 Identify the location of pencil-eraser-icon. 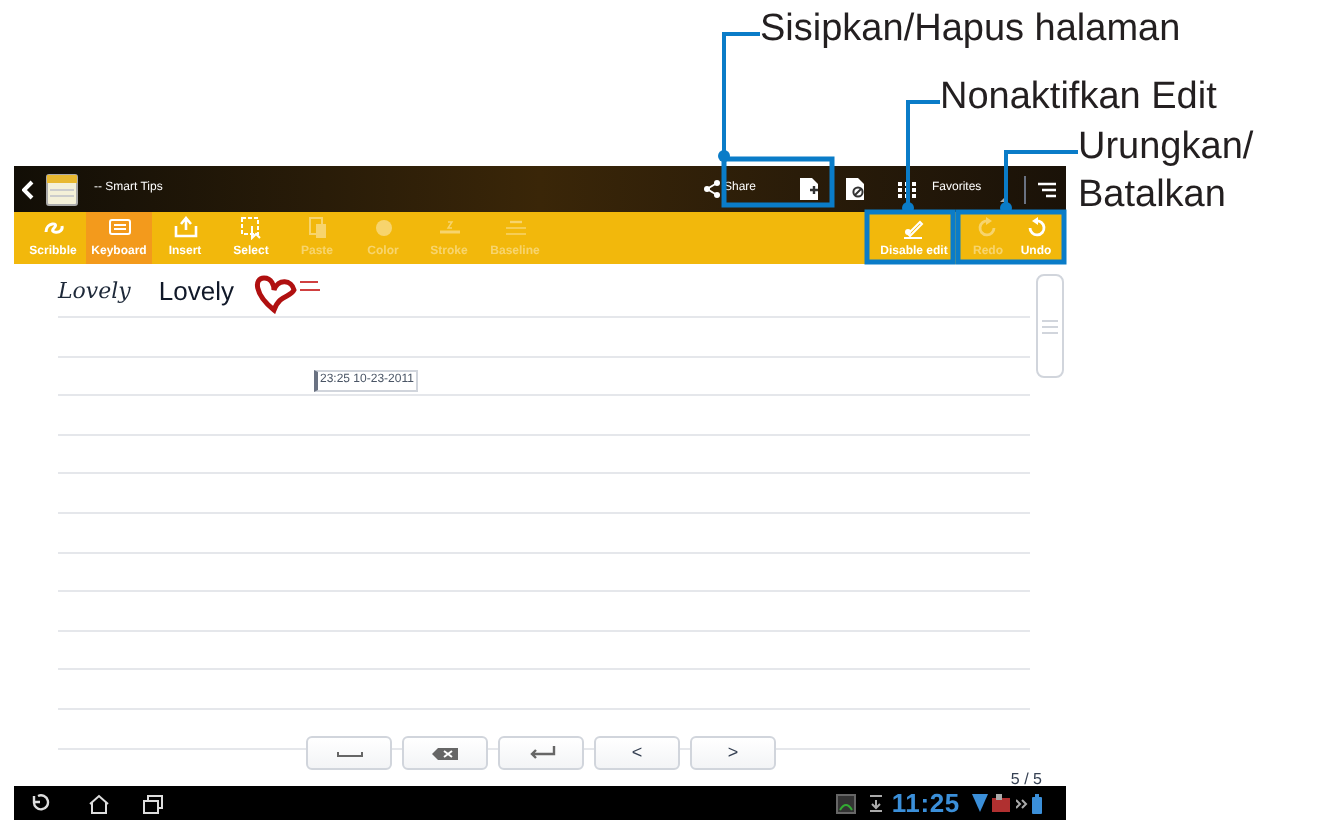
(914, 227).